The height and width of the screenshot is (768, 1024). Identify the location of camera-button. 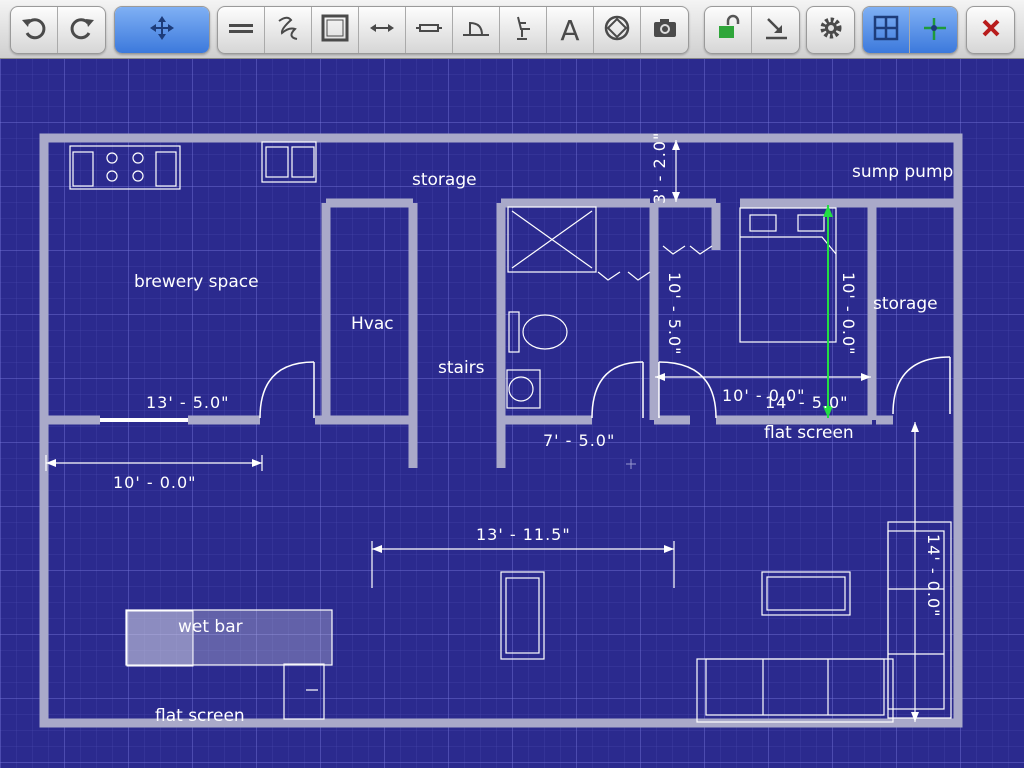
(664, 30).